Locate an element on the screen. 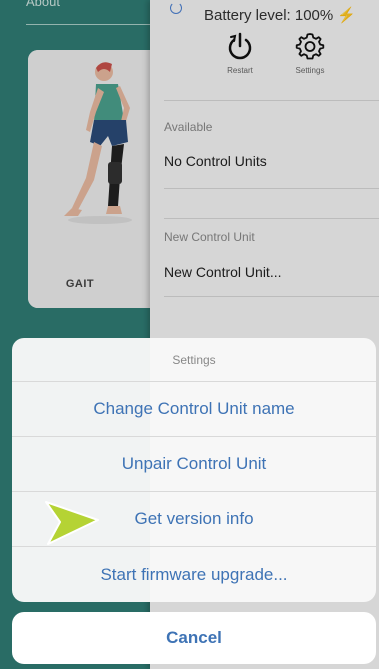 The height and width of the screenshot is (669, 379). change-control-unit-name-option: Change Control Unit name is located at coordinates (194, 409).